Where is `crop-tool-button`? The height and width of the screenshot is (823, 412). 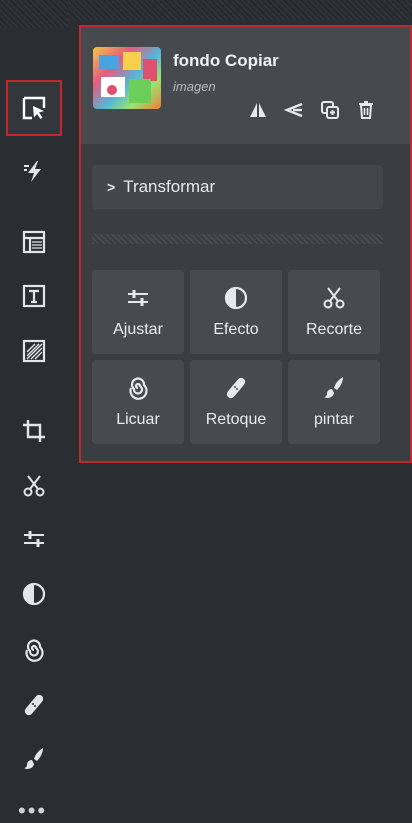
crop-tool-button is located at coordinates (34, 431).